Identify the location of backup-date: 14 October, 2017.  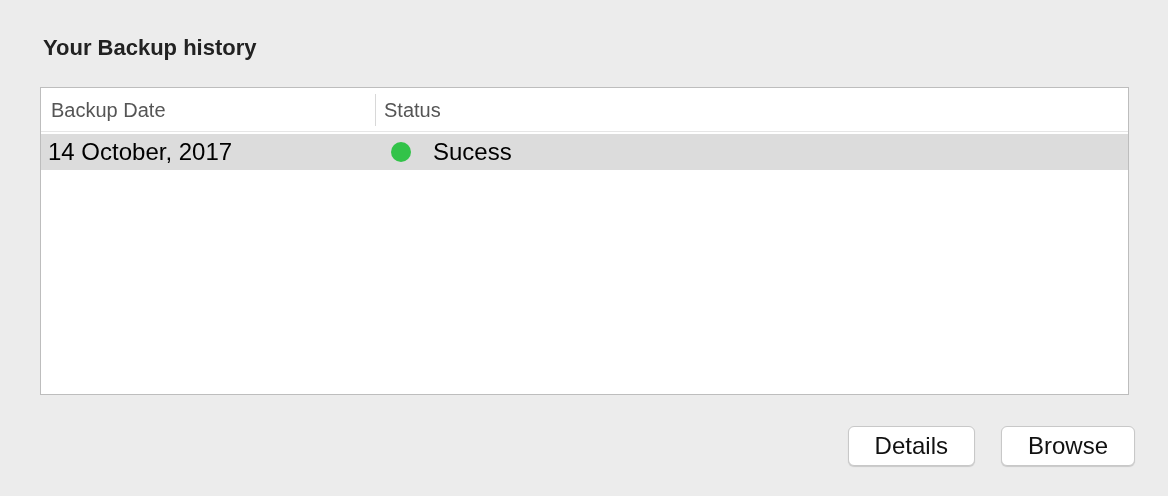
(140, 152).